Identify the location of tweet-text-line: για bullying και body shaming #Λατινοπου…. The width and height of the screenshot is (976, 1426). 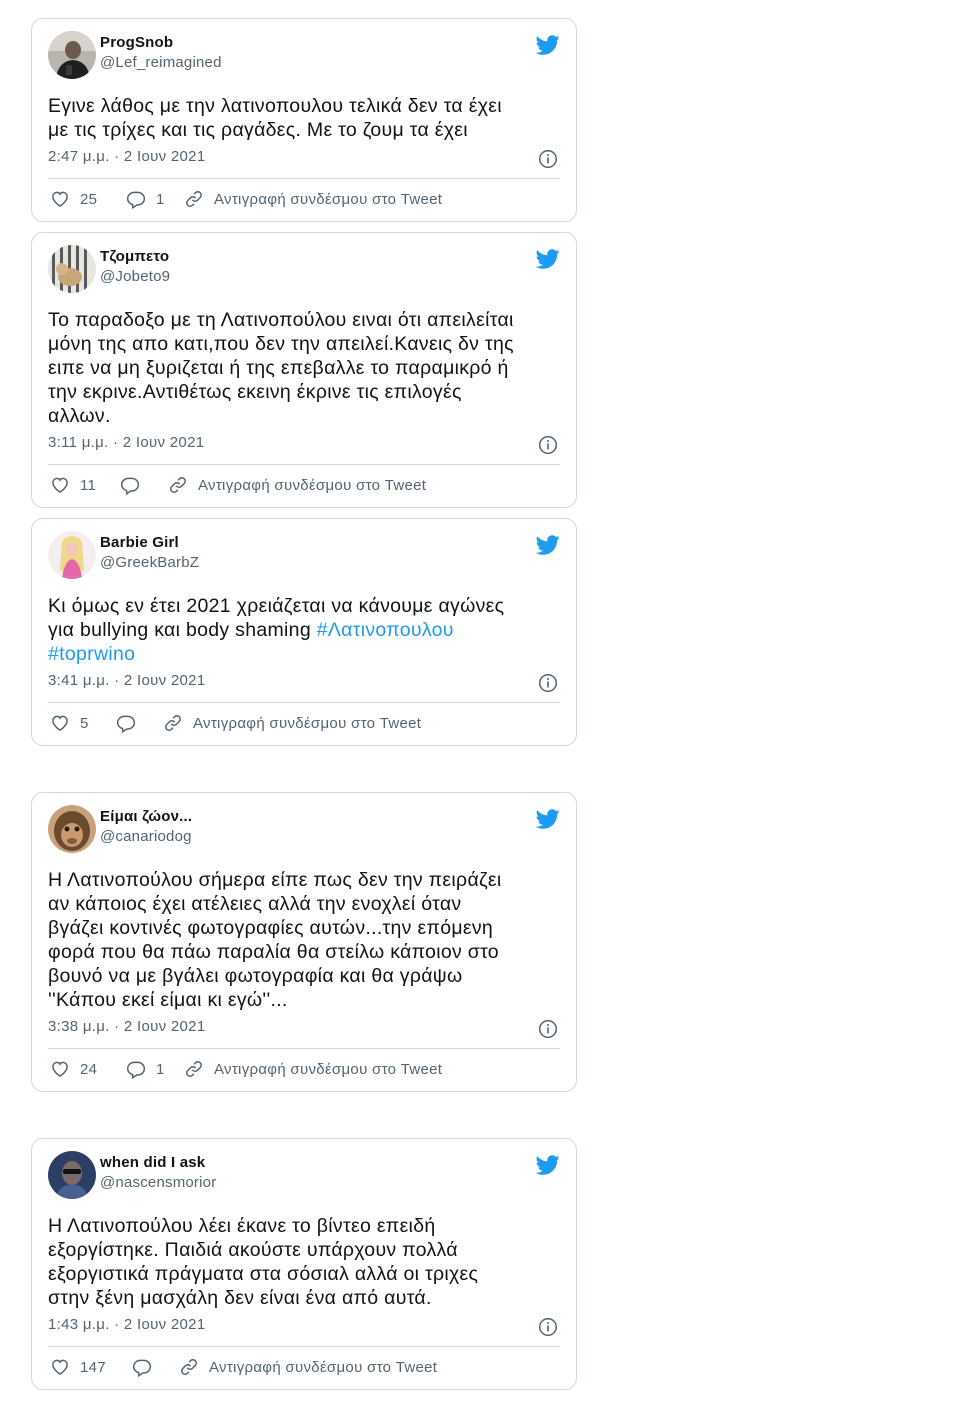
(305, 630).